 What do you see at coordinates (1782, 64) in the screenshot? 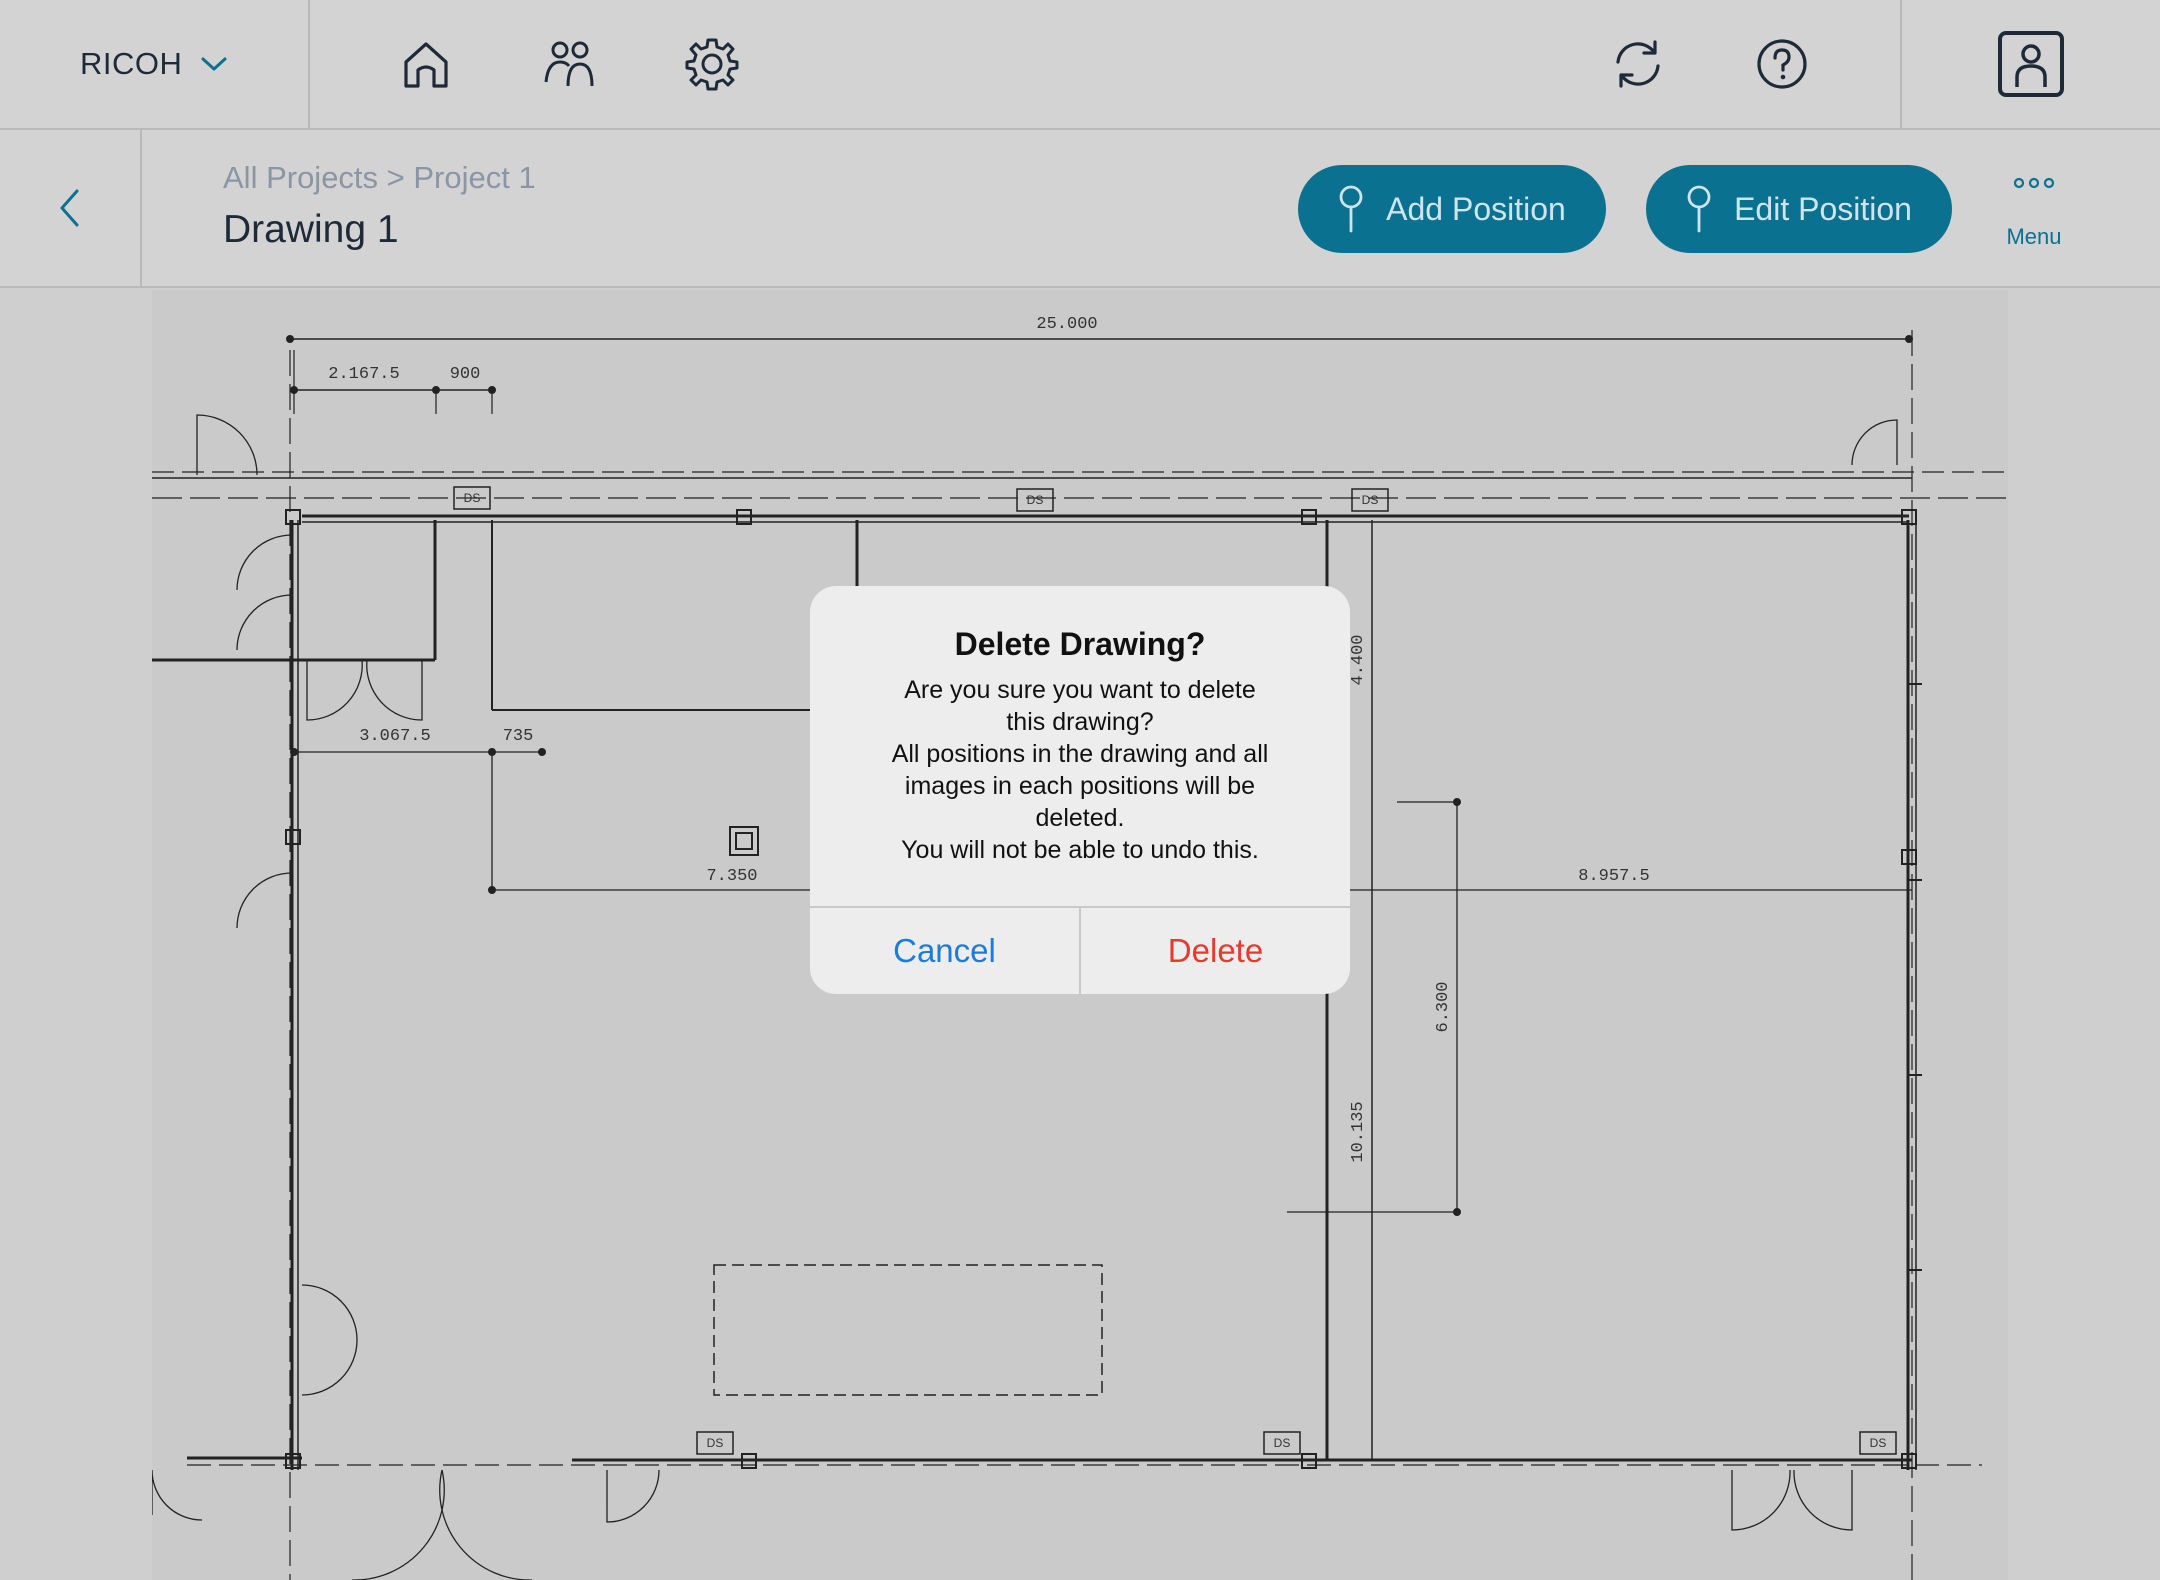
I see `help-icon` at bounding box center [1782, 64].